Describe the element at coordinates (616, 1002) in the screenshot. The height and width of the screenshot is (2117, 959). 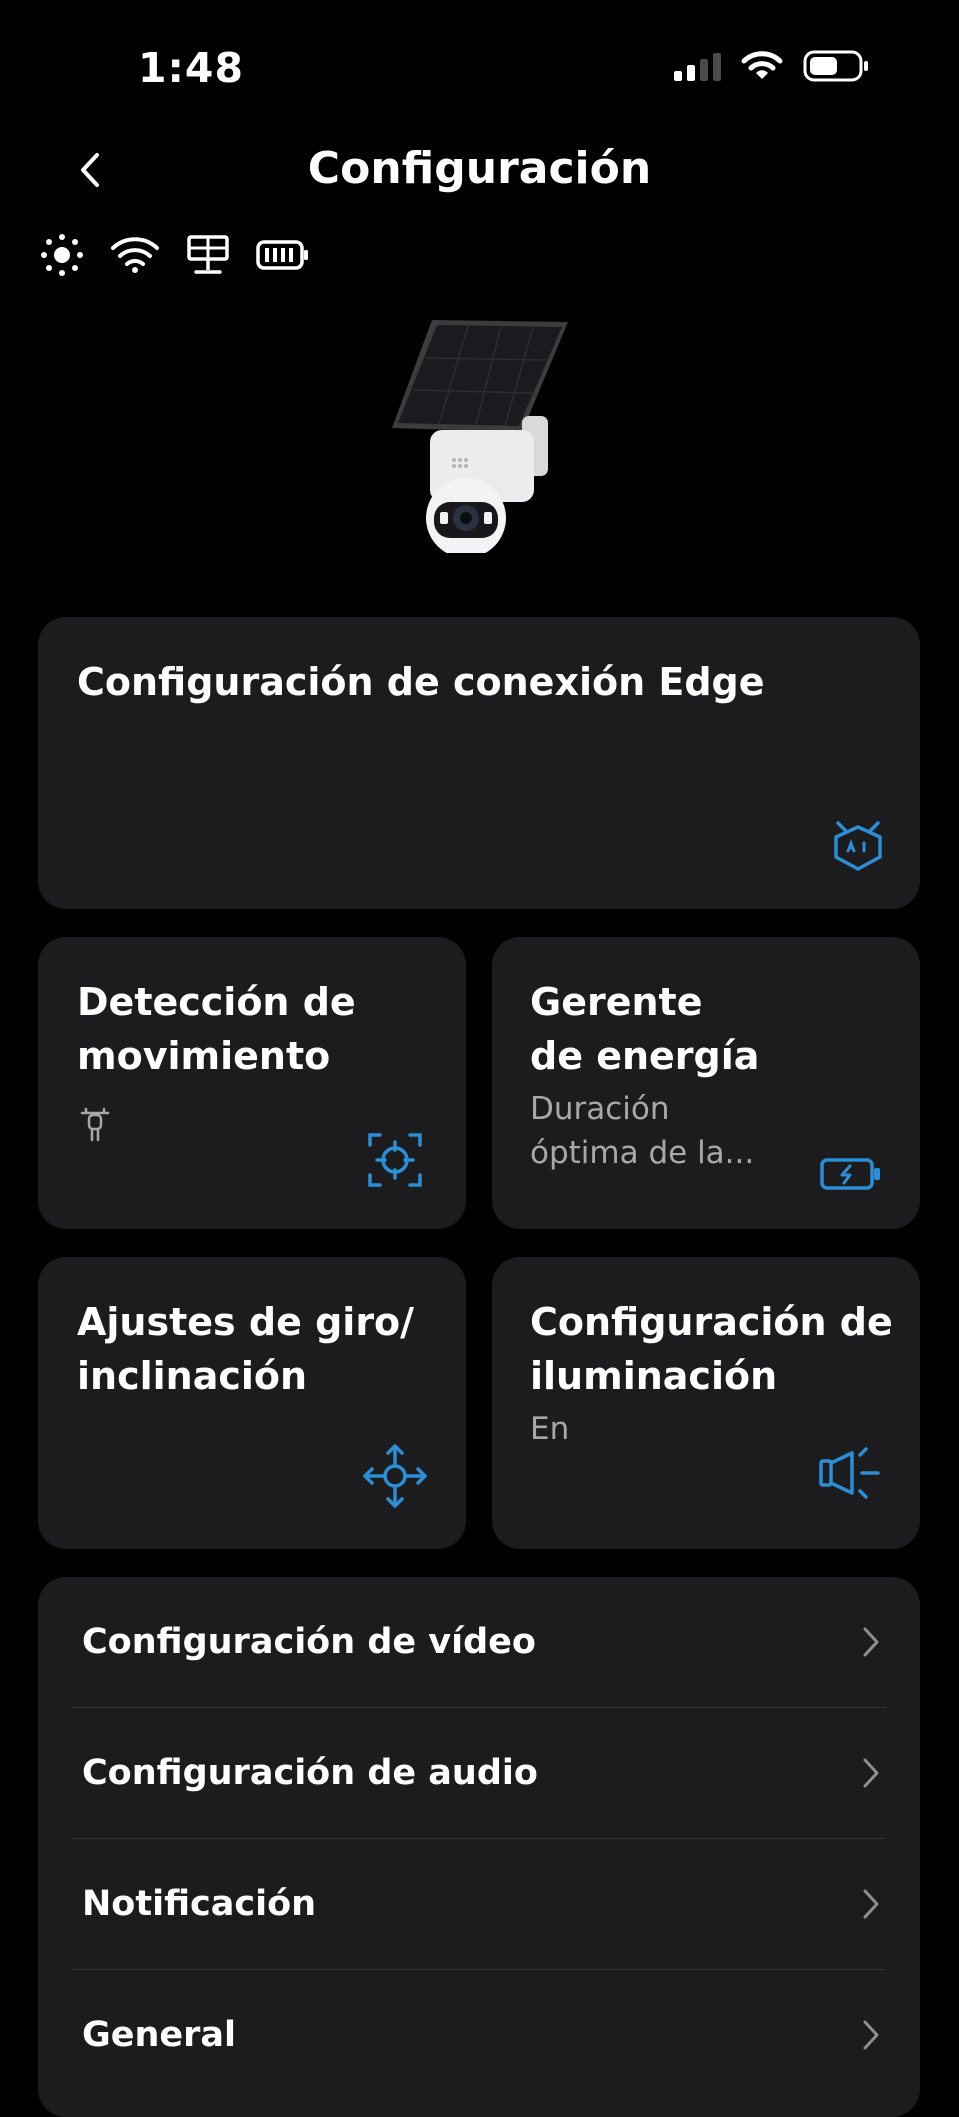
I see `energy-manager-title-line1: Gerente` at that location.